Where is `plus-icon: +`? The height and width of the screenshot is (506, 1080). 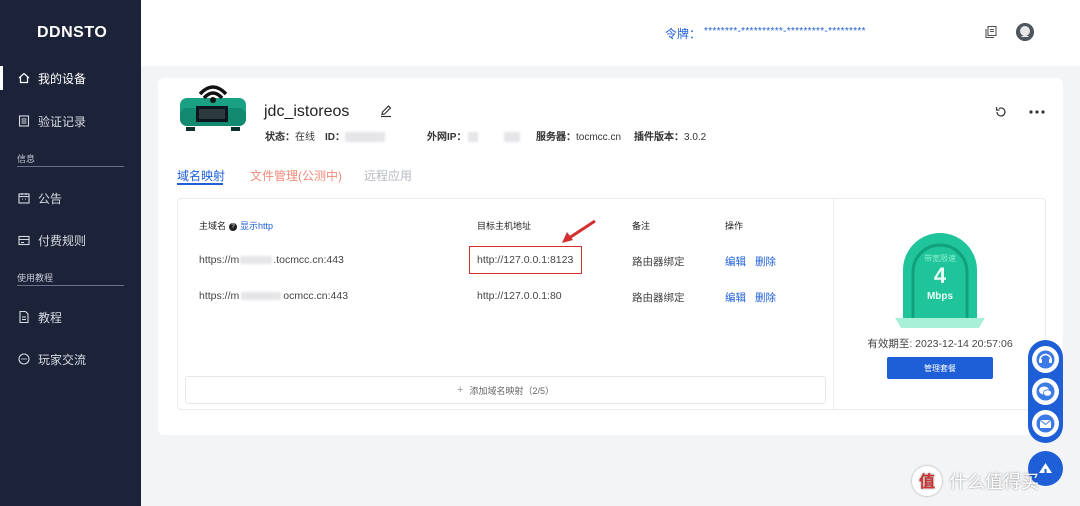
plus-icon: + is located at coordinates (460, 390).